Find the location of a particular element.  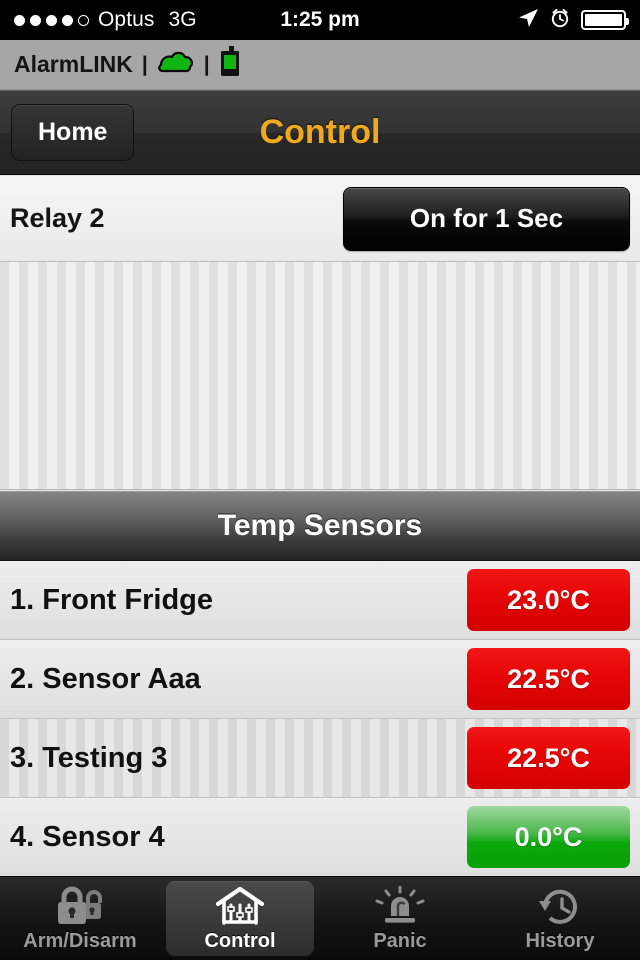

status-bar-right is located at coordinates (573, 20).